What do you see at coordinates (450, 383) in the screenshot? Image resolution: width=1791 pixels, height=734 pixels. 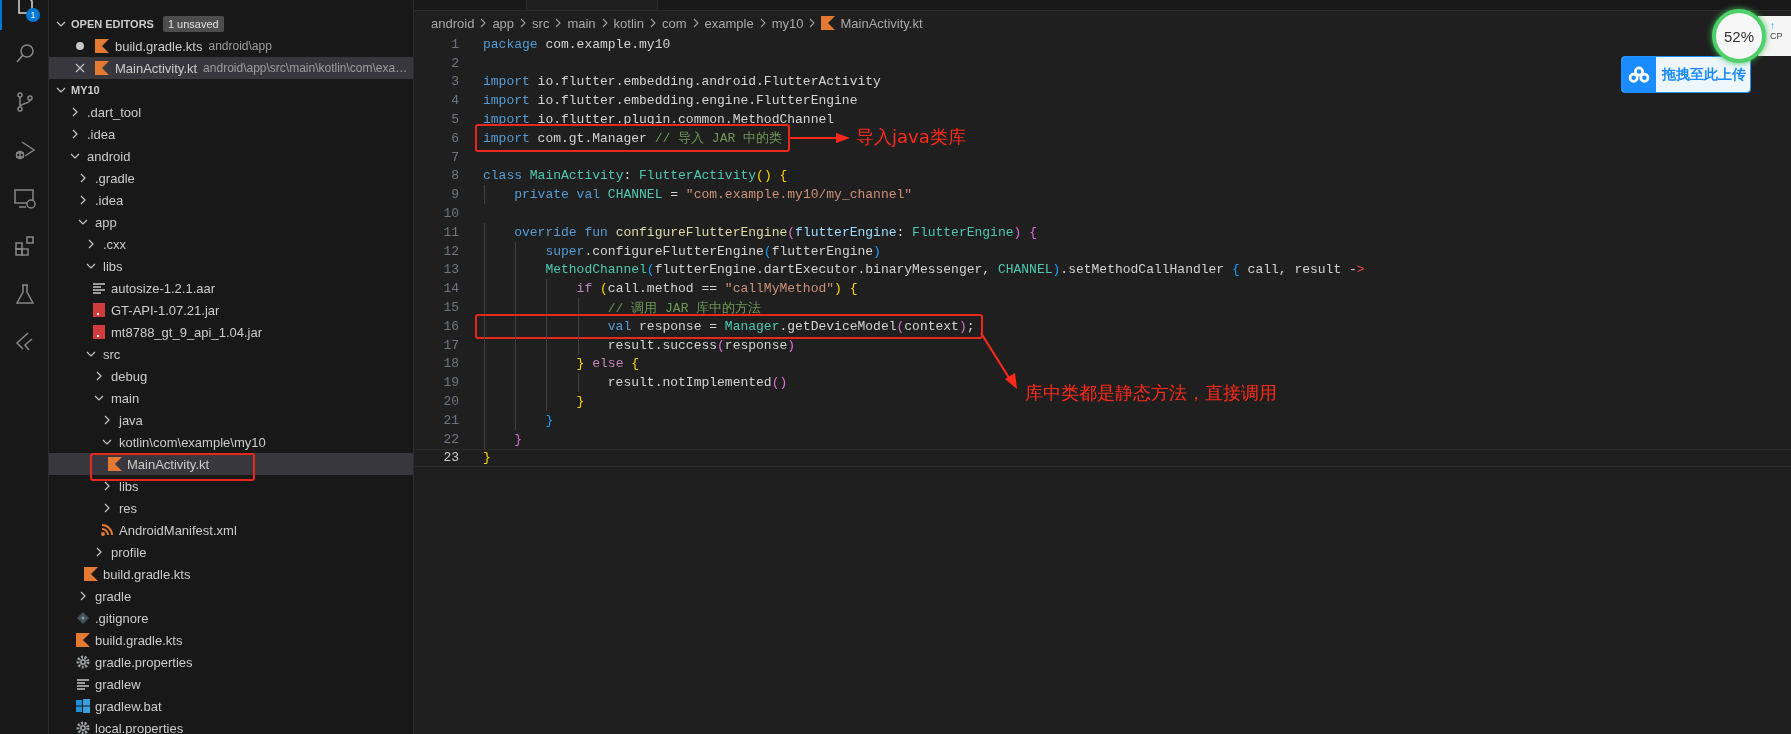 I see `line-number: 19` at bounding box center [450, 383].